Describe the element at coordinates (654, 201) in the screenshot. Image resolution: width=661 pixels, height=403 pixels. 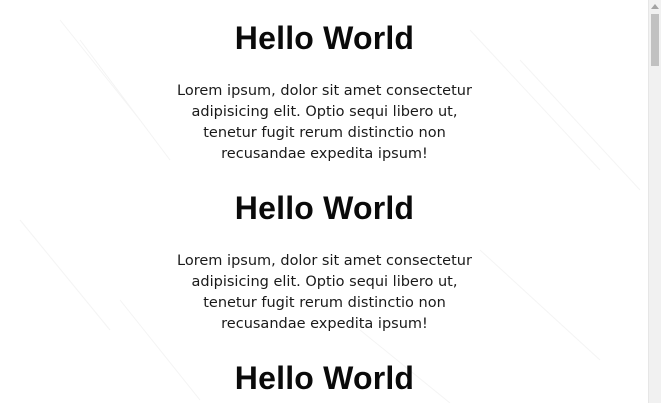
I see `vertical-scrollbar` at that location.